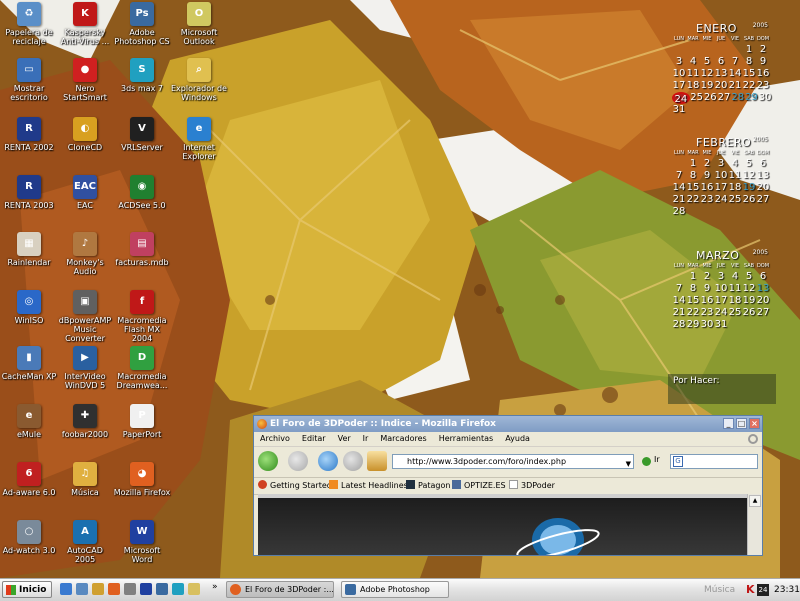 This screenshot has height=601, width=800. What do you see at coordinates (215, 587) in the screenshot?
I see `quicklaunch-more-icon: »` at bounding box center [215, 587].